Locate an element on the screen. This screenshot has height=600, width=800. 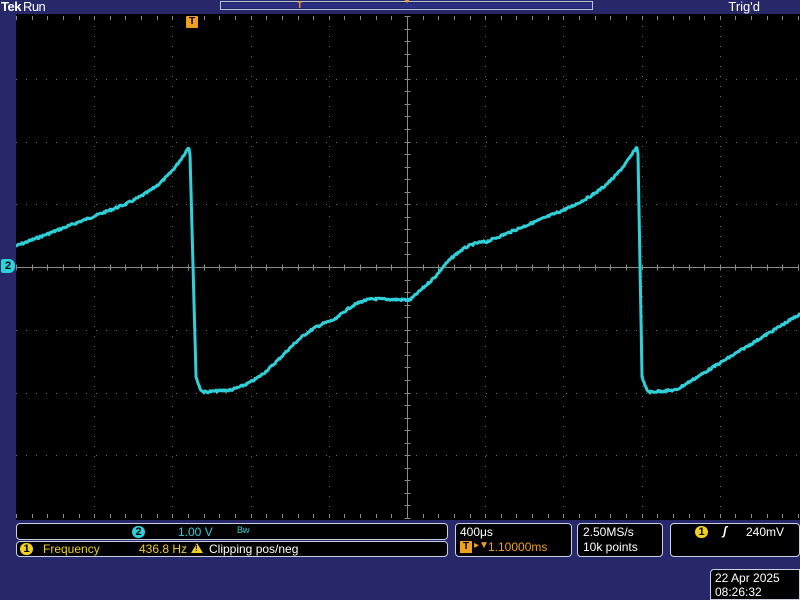
trigger-level: 240mV is located at coordinates (765, 532).